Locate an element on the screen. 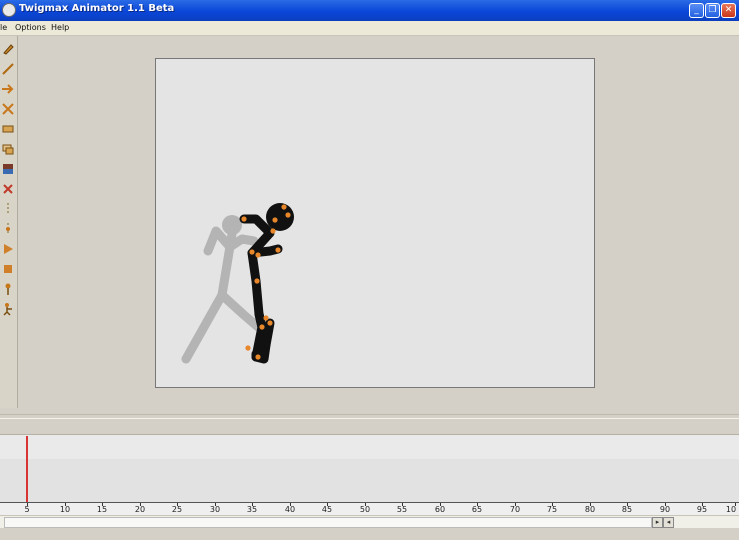 The image size is (739, 540). play-icon is located at coordinates (8, 249).